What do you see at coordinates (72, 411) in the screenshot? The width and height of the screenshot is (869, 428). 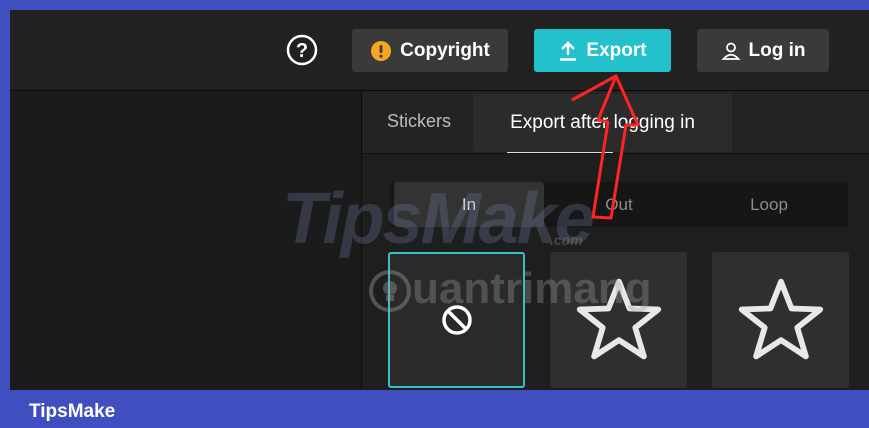 I see `footer-brand: TipsMake` at bounding box center [72, 411].